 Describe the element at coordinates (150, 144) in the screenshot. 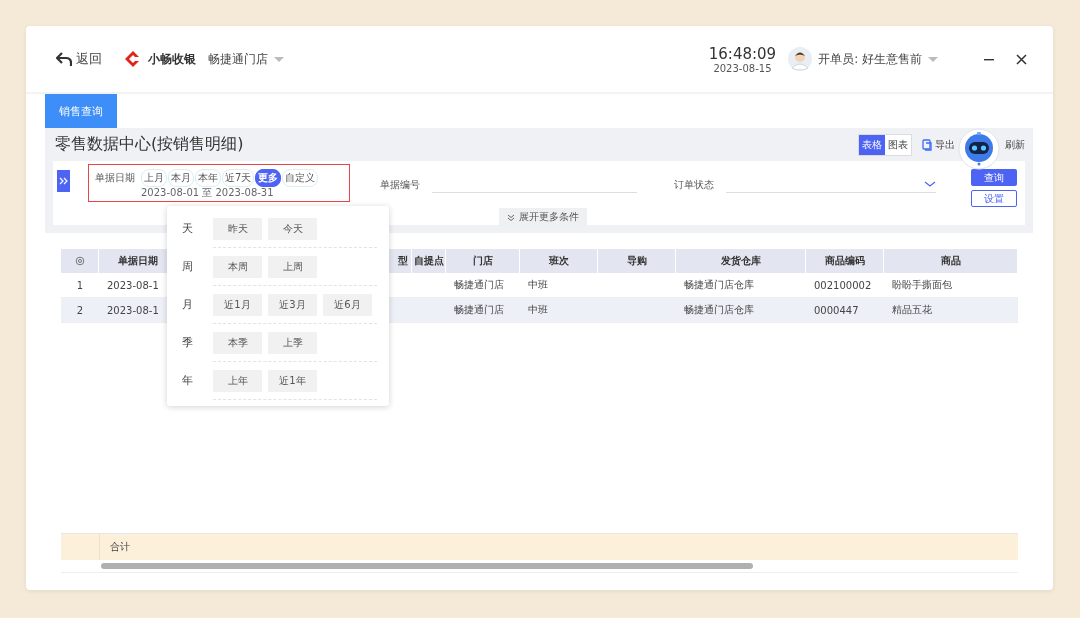

I see `page-title: 零售数据中心(按销售明细)` at that location.